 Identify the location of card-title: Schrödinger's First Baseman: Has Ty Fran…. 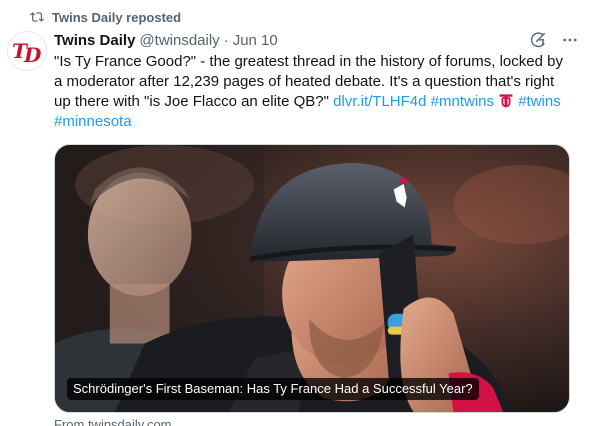
(273, 389).